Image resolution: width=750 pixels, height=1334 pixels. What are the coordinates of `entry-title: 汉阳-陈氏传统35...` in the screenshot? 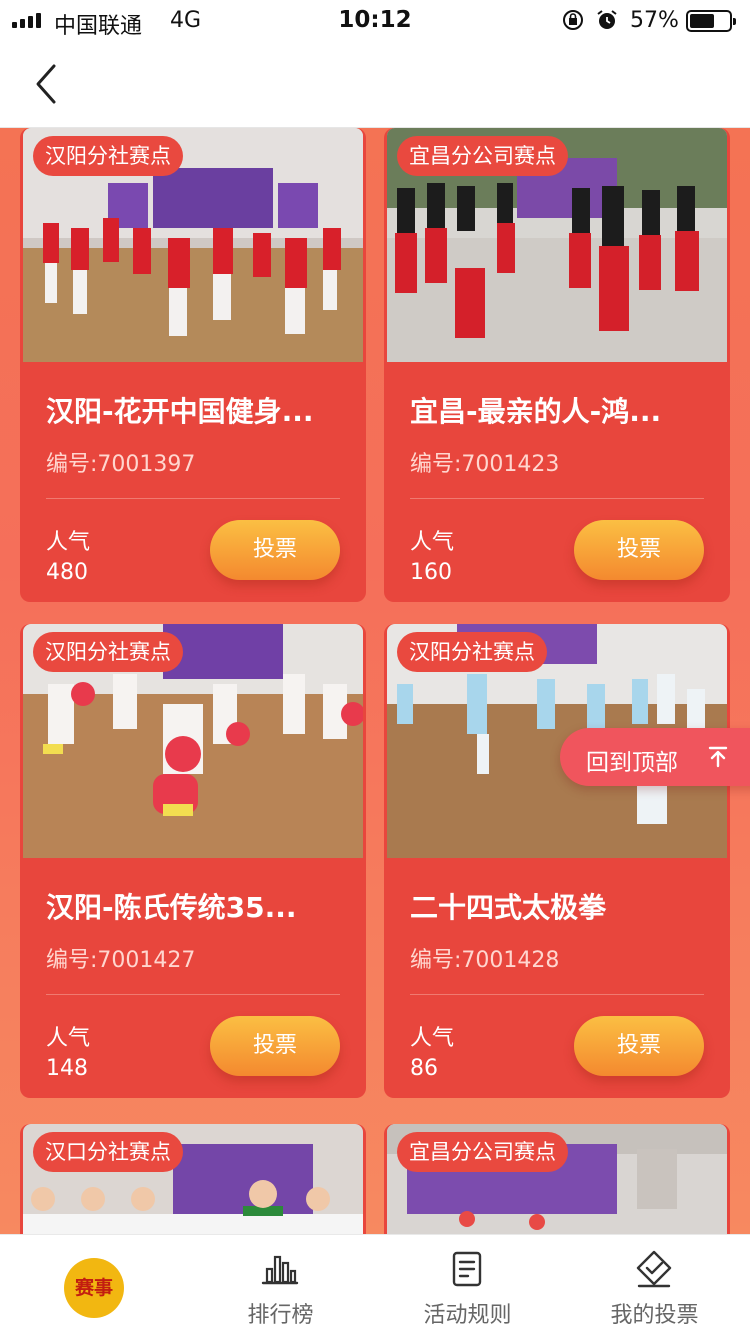 It's located at (171, 907).